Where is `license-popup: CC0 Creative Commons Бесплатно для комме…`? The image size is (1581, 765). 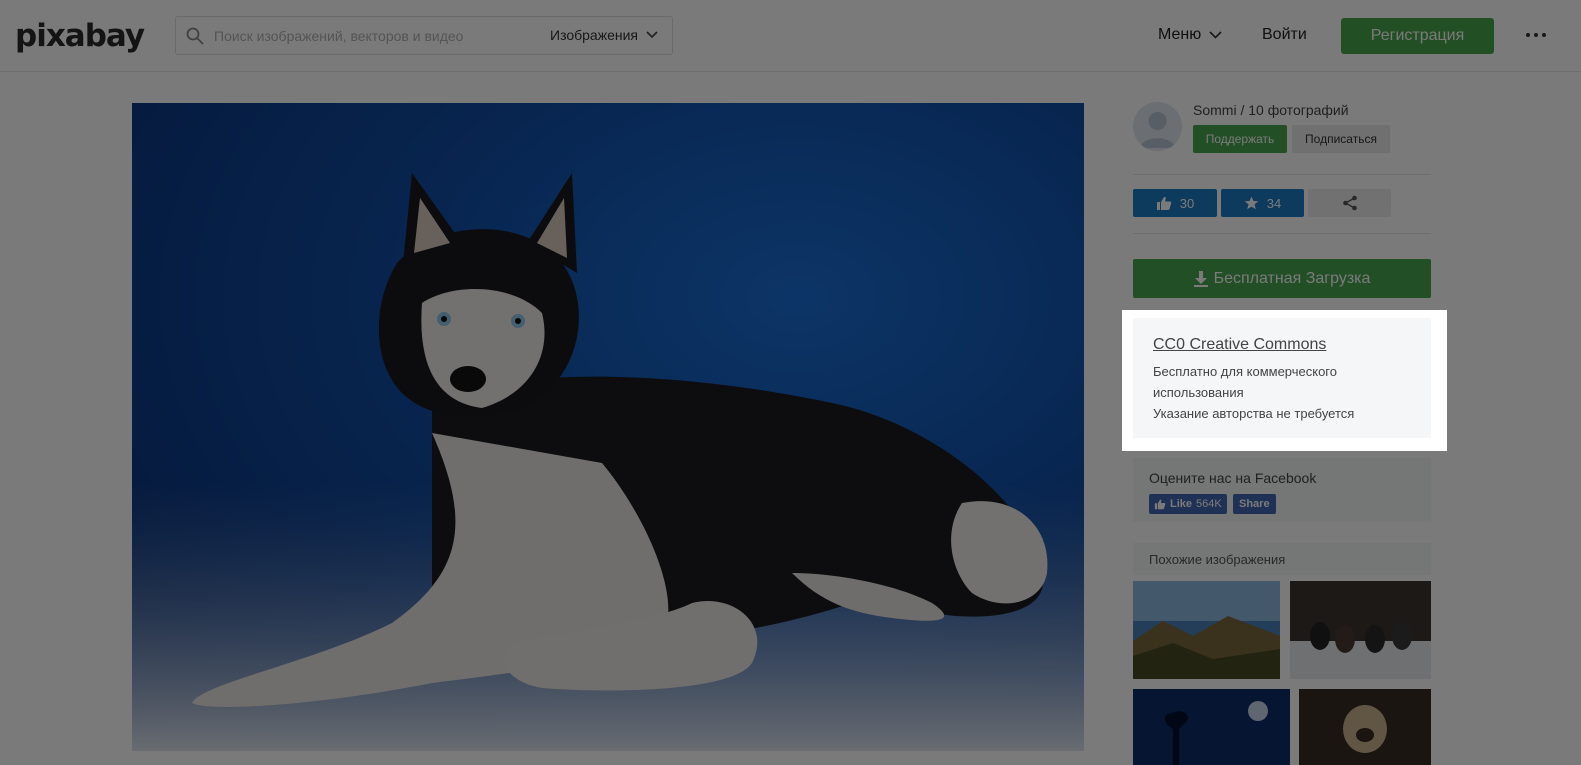 license-popup: CC0 Creative Commons Бесплатно для комме… is located at coordinates (1284, 380).